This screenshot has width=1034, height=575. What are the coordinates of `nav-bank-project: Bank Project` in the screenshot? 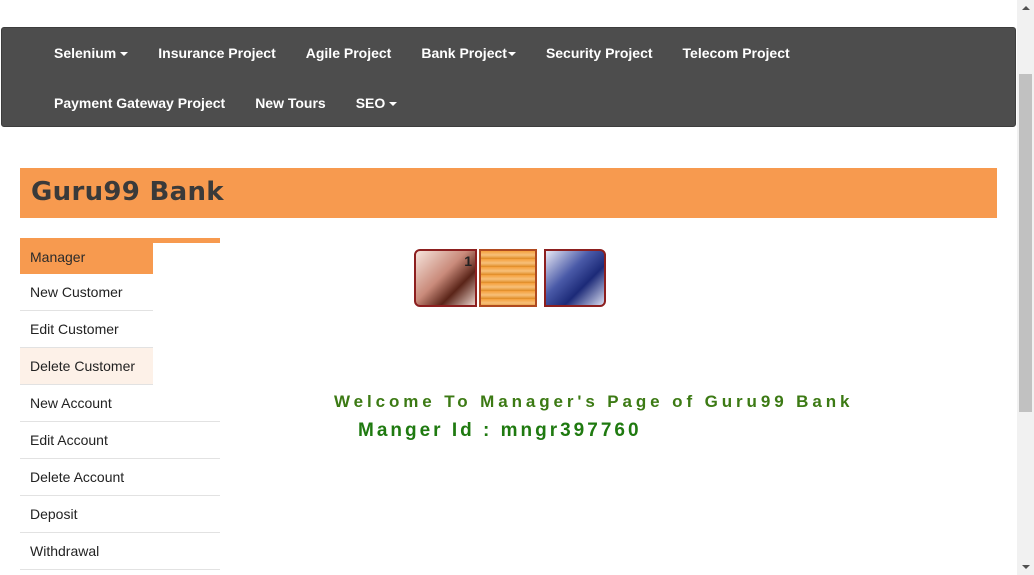 It's located at (468, 53).